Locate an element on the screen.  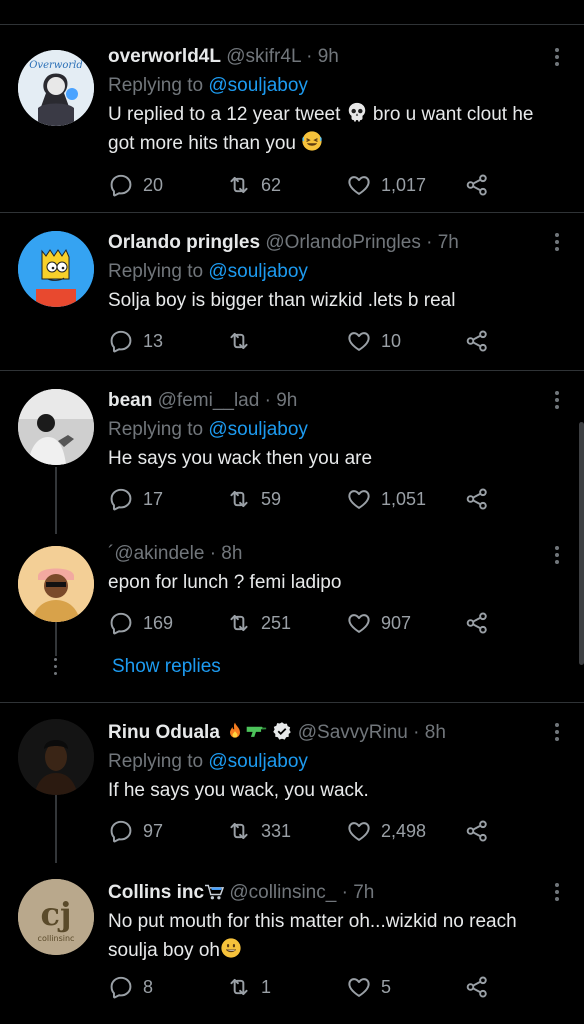
tweet-text-line: soulja boy oh is located at coordinates (164, 950).